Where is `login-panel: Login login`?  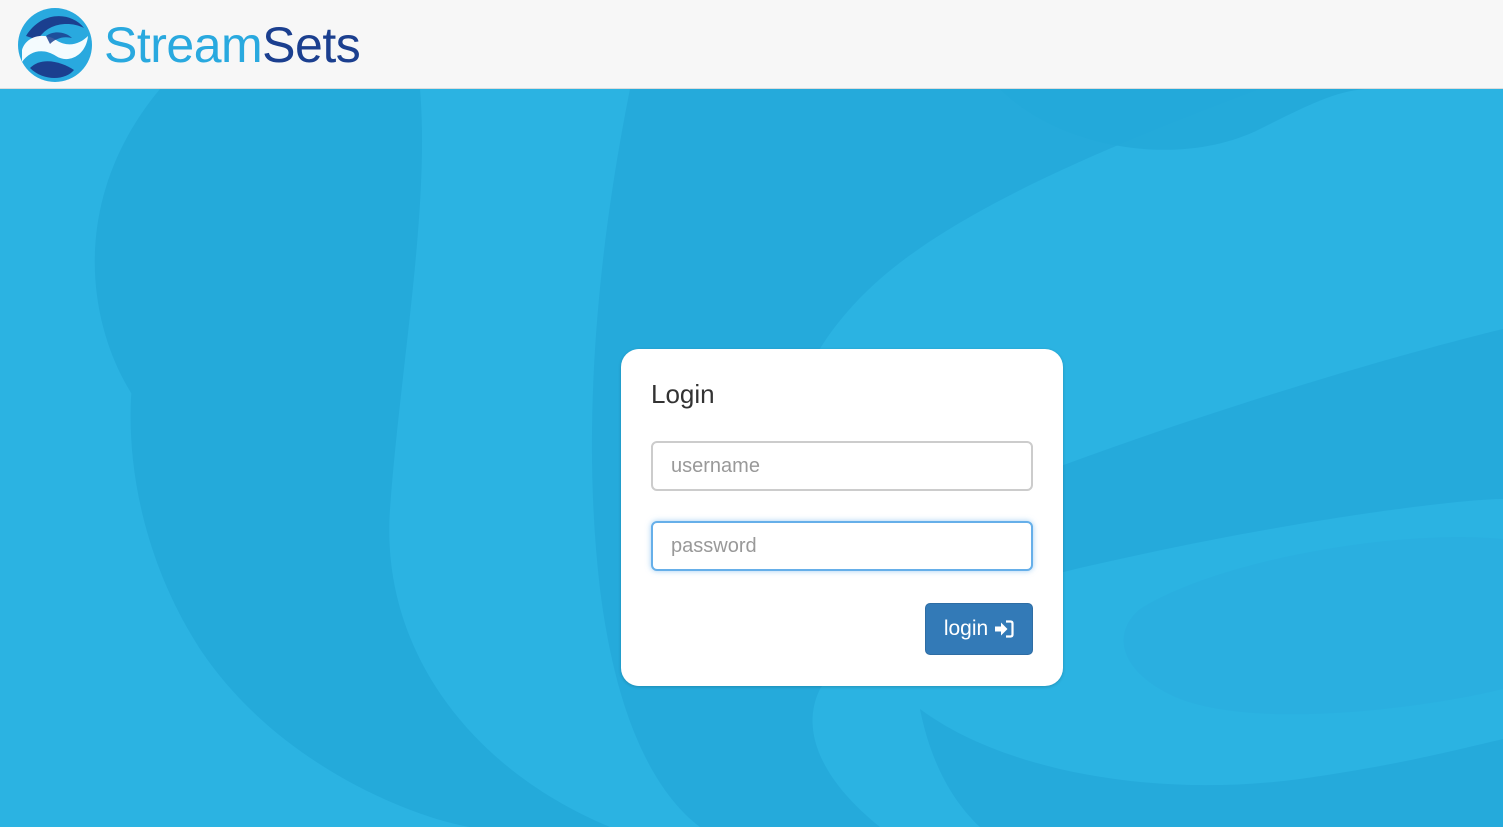 login-panel: Login login is located at coordinates (842, 517).